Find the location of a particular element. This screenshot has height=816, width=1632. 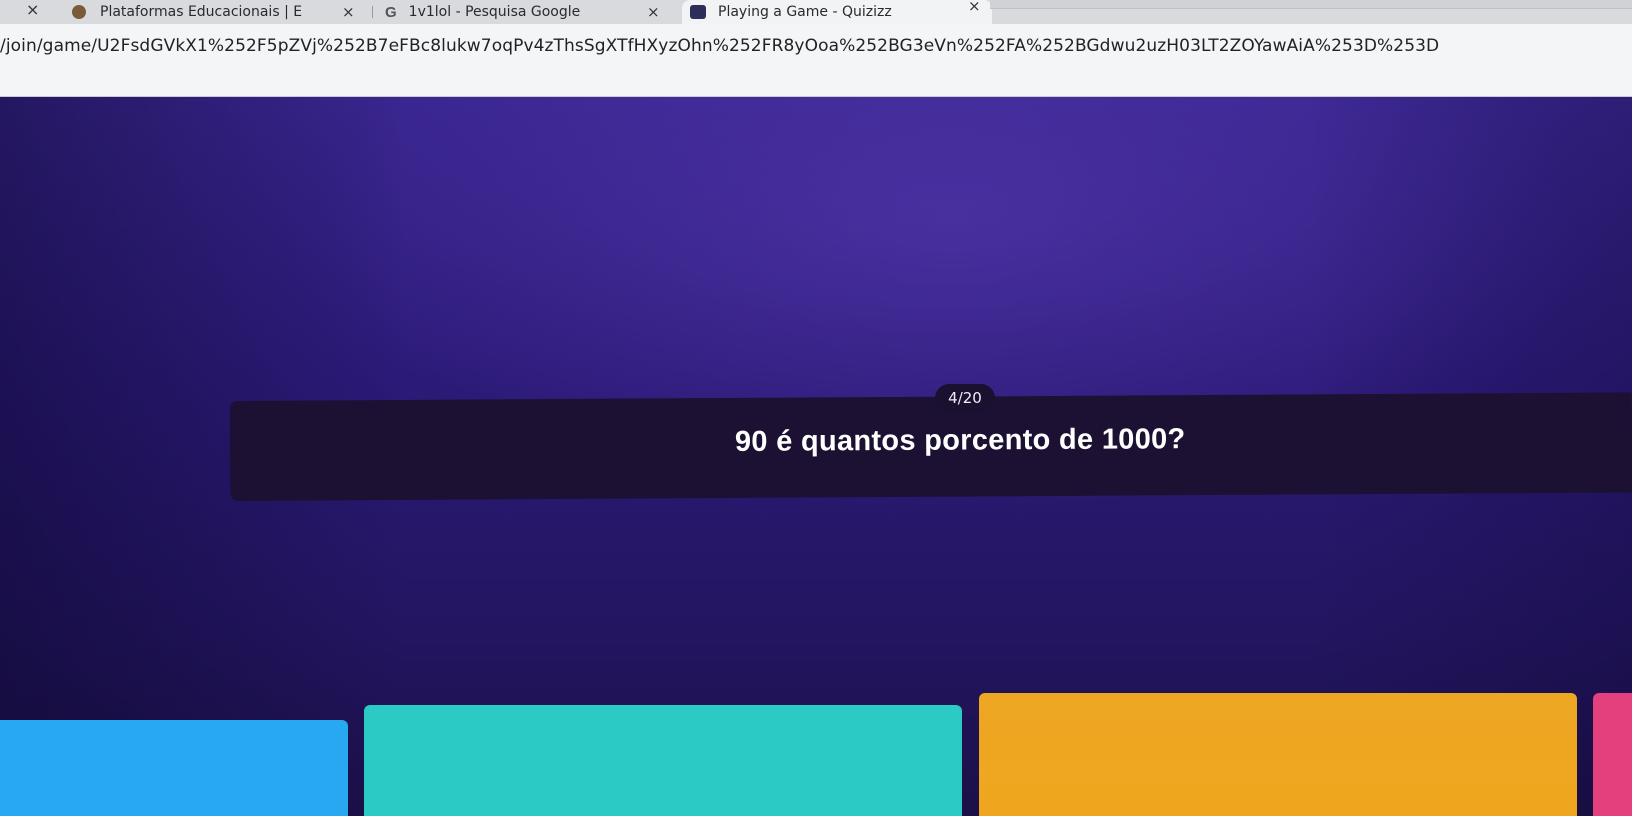

google-g-icon: G is located at coordinates (391, 12).